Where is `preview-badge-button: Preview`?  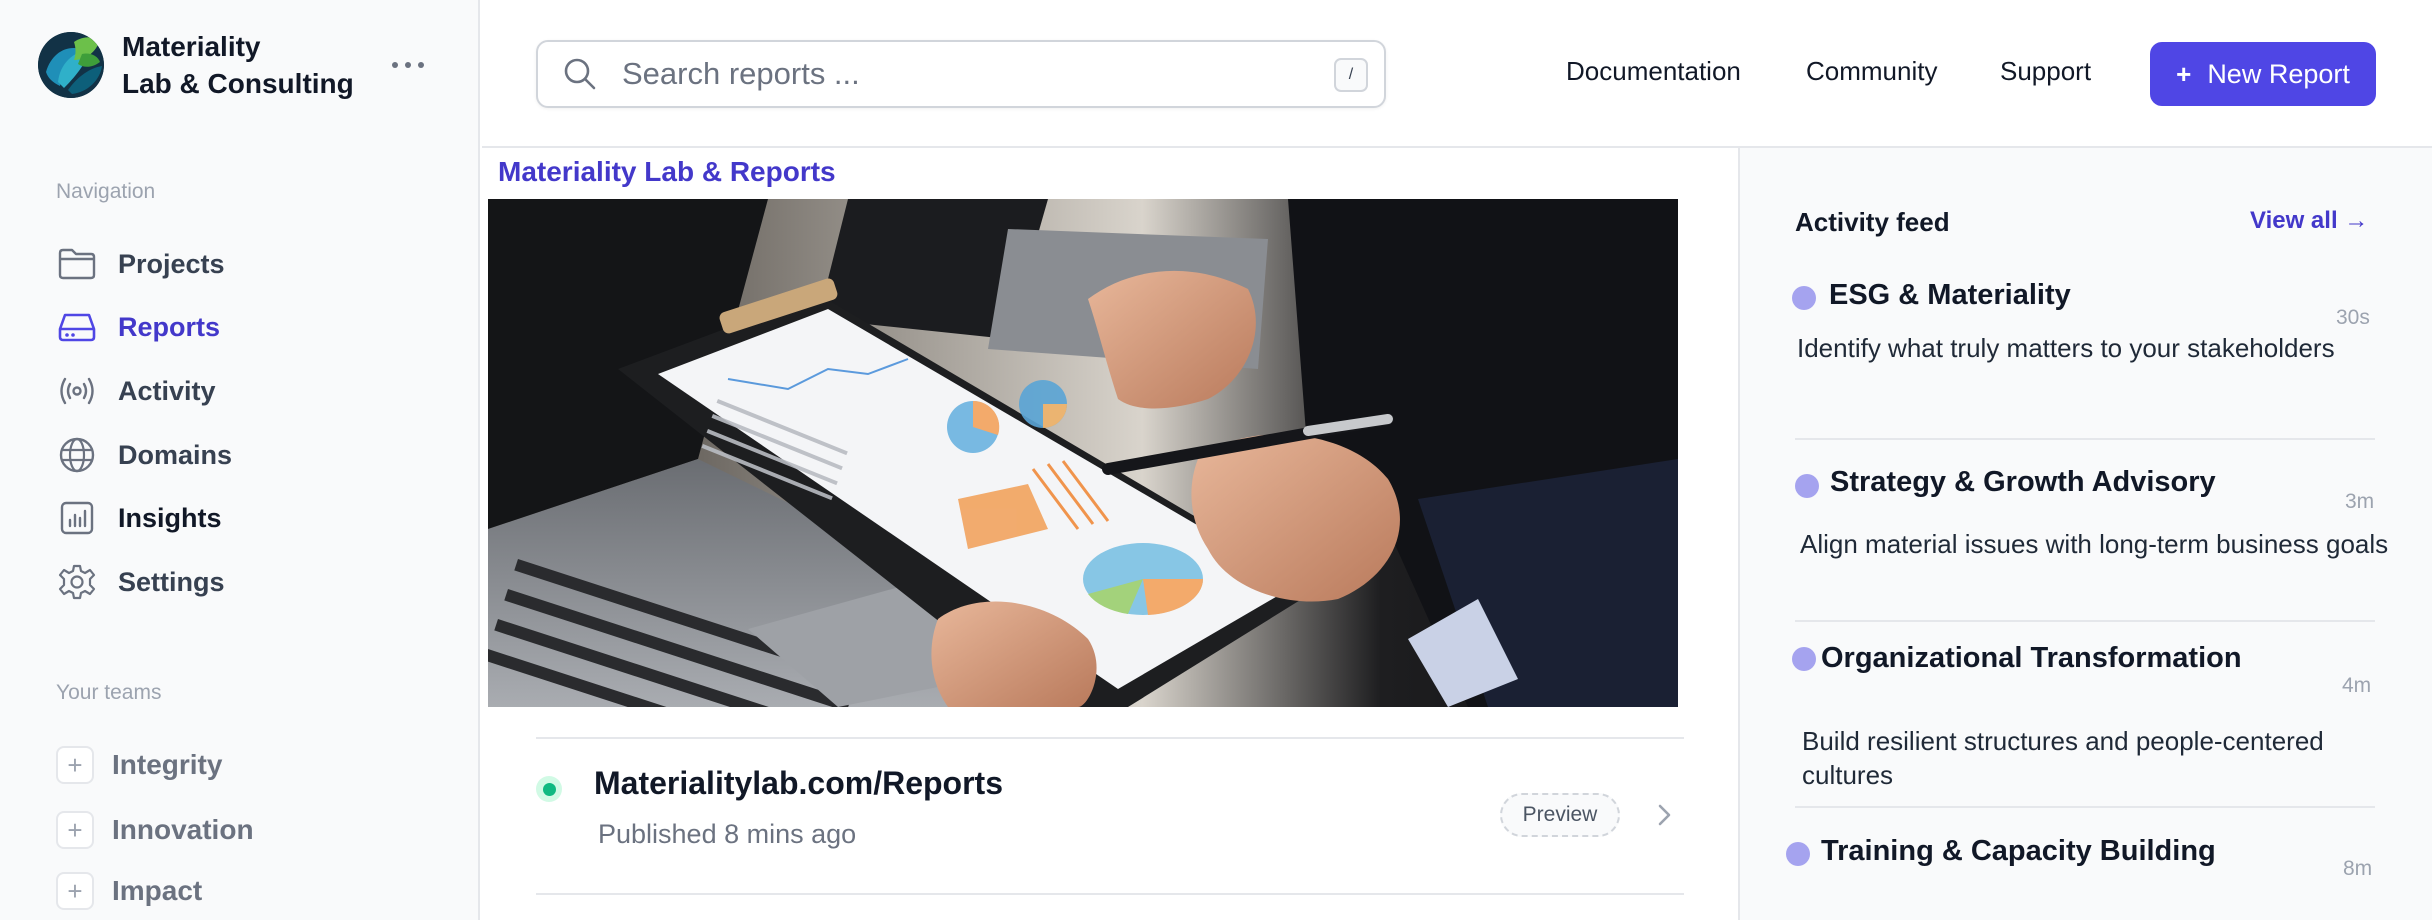 preview-badge-button: Preview is located at coordinates (1560, 815).